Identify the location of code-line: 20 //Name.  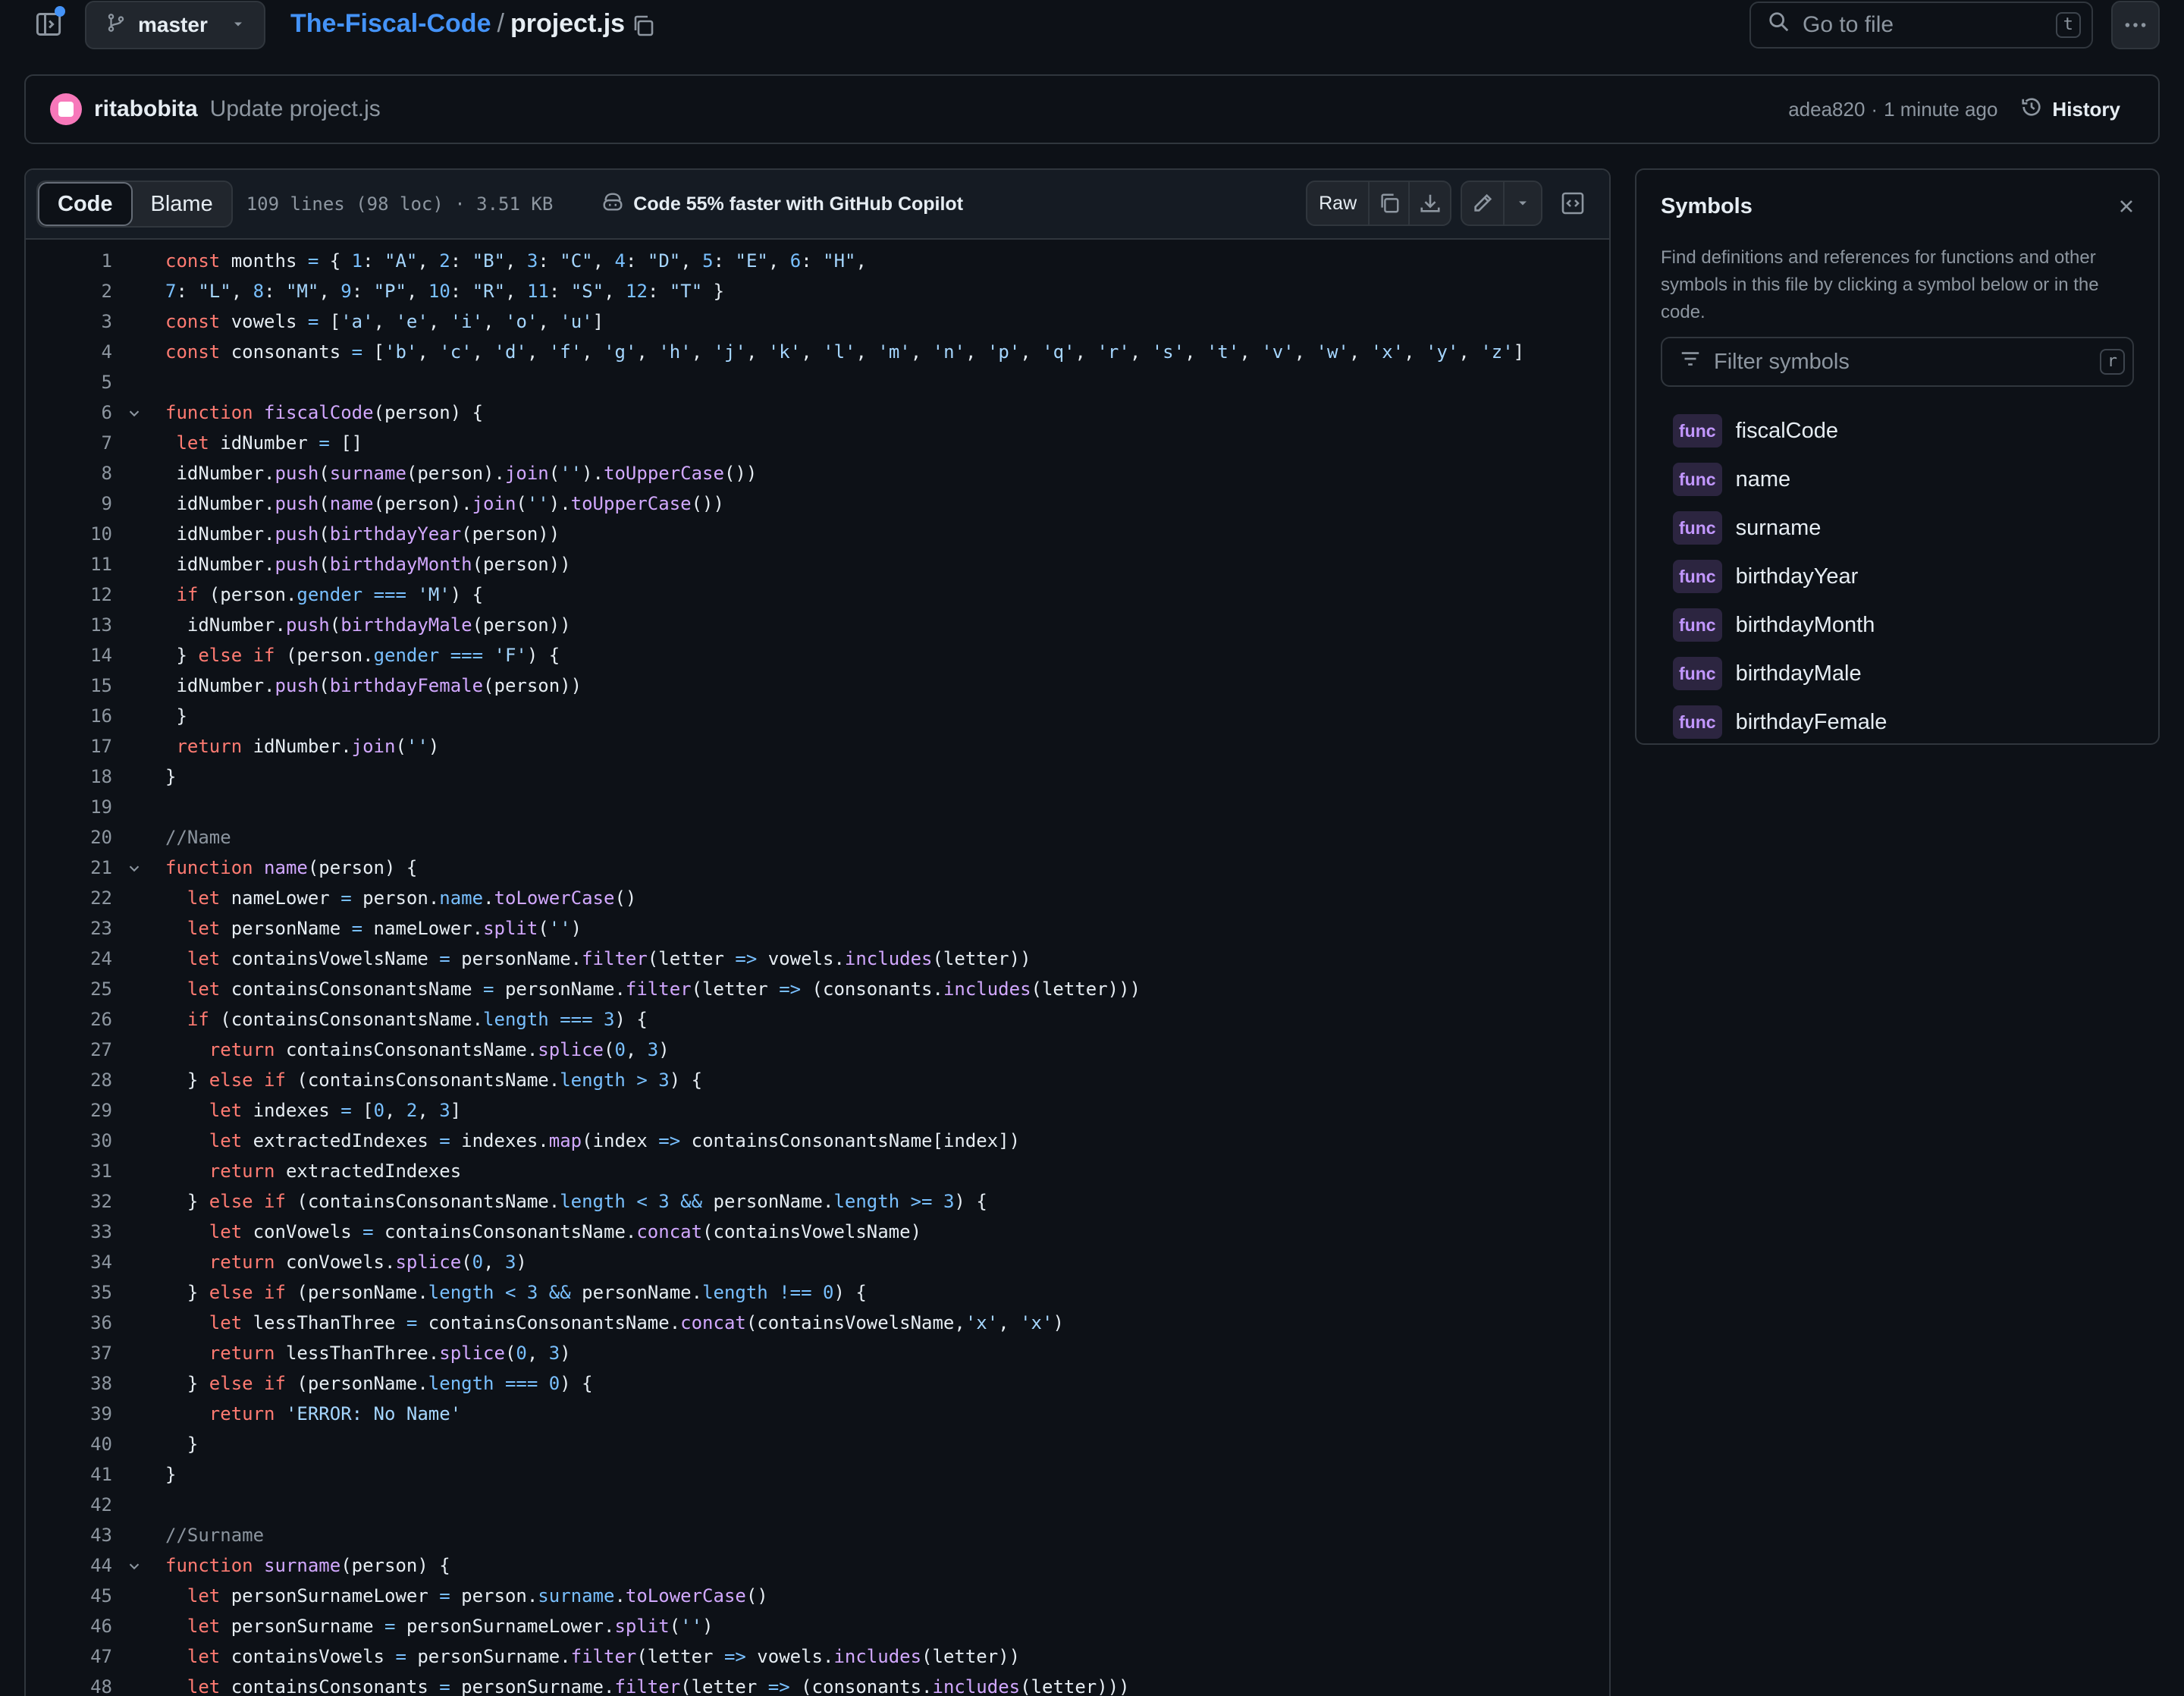
(817, 837).